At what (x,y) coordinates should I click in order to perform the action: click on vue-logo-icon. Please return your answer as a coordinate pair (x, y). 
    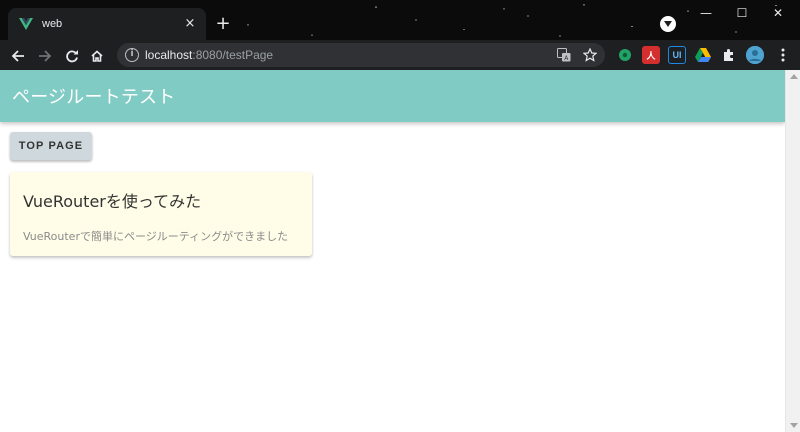
    Looking at the image, I should click on (26, 24).